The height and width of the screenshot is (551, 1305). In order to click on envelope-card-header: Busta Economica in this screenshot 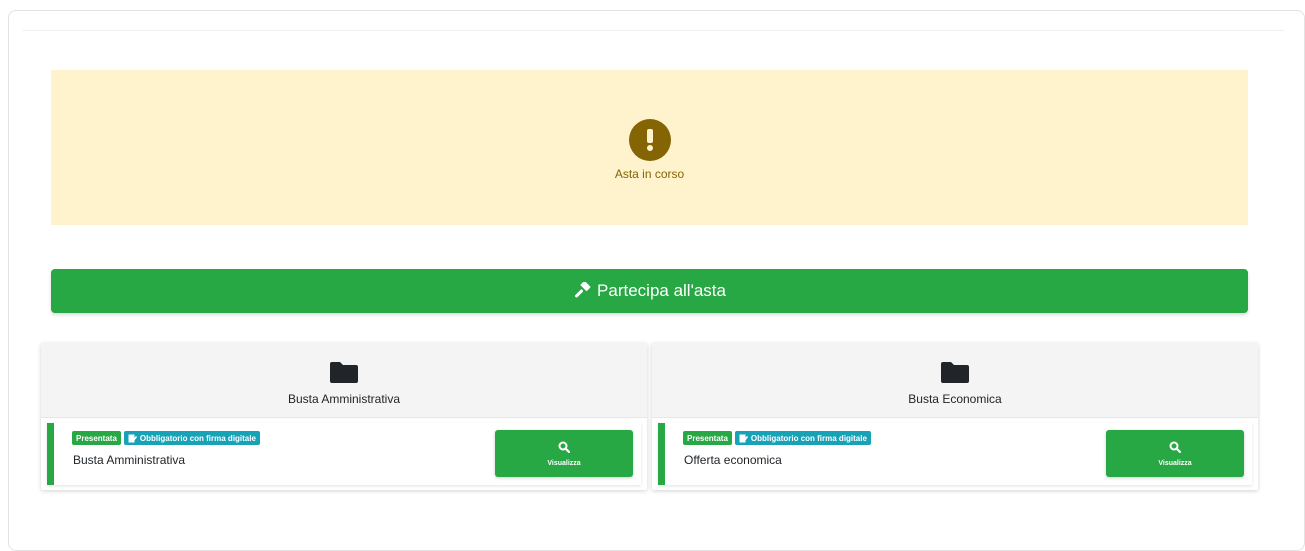, I will do `click(955, 380)`.